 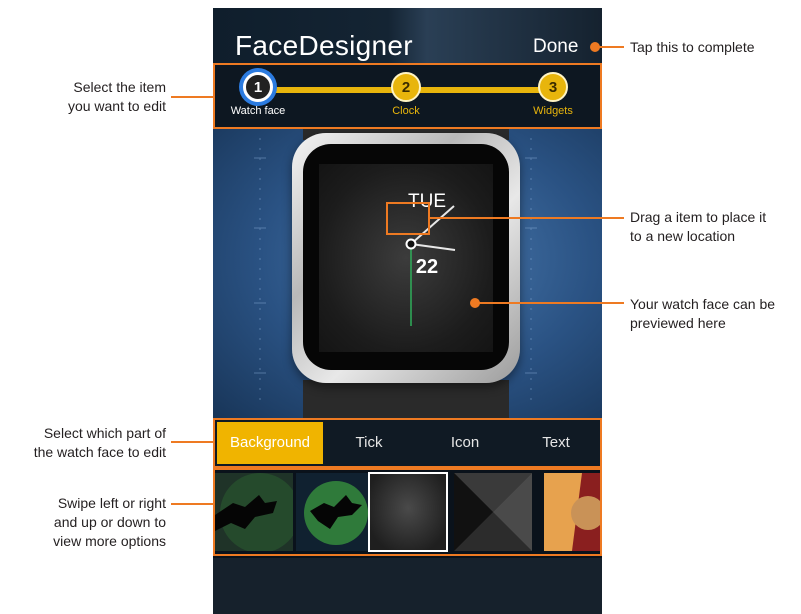 What do you see at coordinates (407, 512) in the screenshot?
I see `options-highlight` at bounding box center [407, 512].